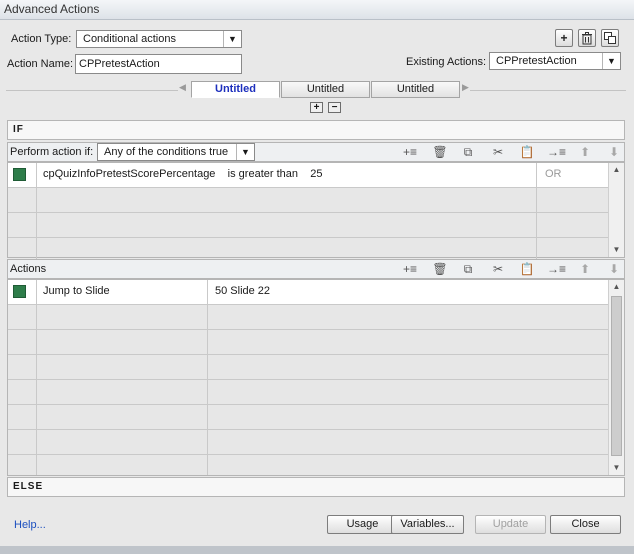 This screenshot has height=554, width=634. I want to click on scroll-thumb, so click(616, 376).